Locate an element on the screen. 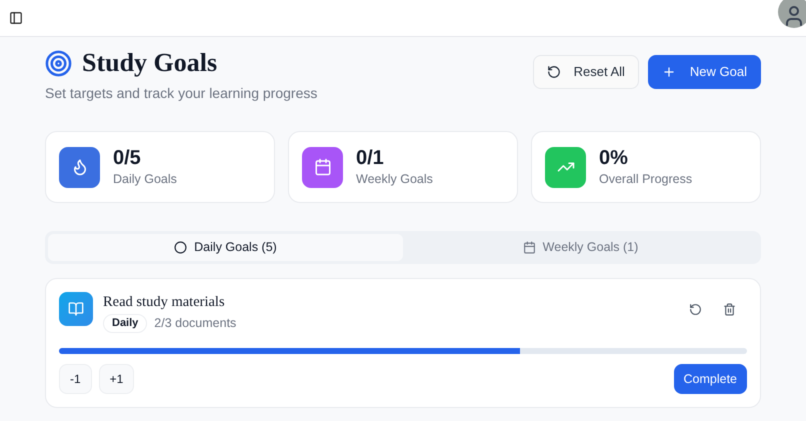  goal-progress-text: 2/3 documents is located at coordinates (195, 323).